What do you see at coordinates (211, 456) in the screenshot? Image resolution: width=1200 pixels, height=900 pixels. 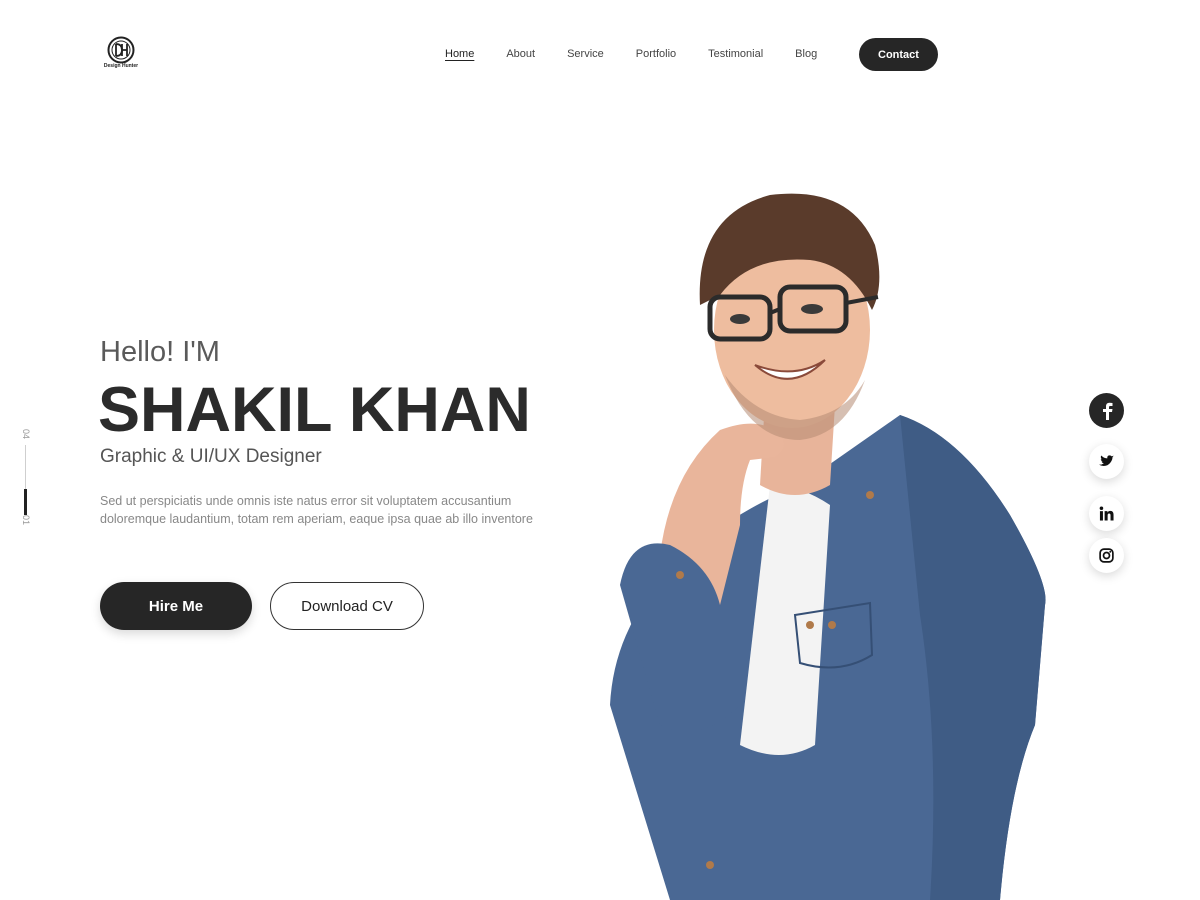 I see `hero-role: Graphic & UI/UX Designer` at bounding box center [211, 456].